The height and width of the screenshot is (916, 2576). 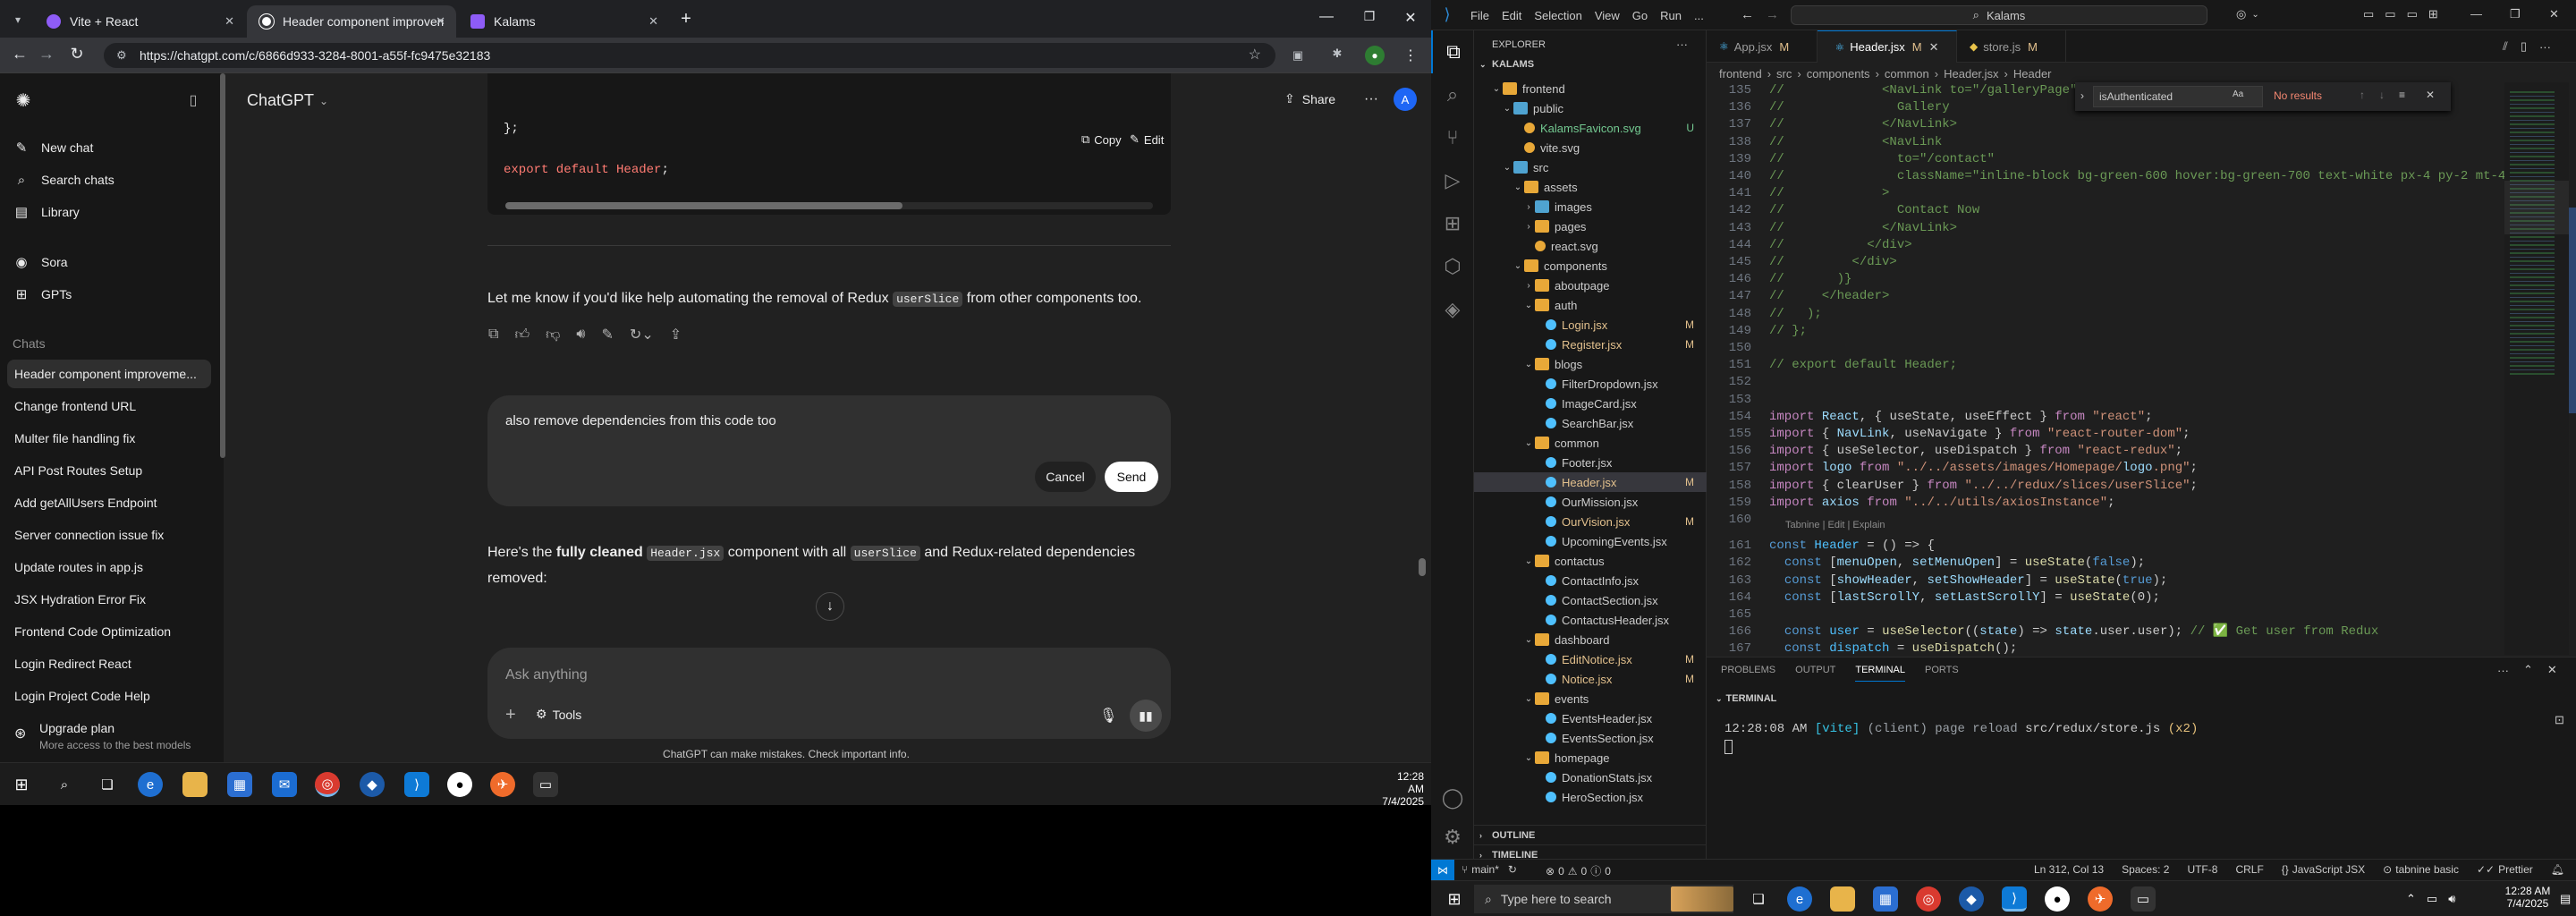 What do you see at coordinates (1971, 899) in the screenshot?
I see `vpn-icon: ◆` at bounding box center [1971, 899].